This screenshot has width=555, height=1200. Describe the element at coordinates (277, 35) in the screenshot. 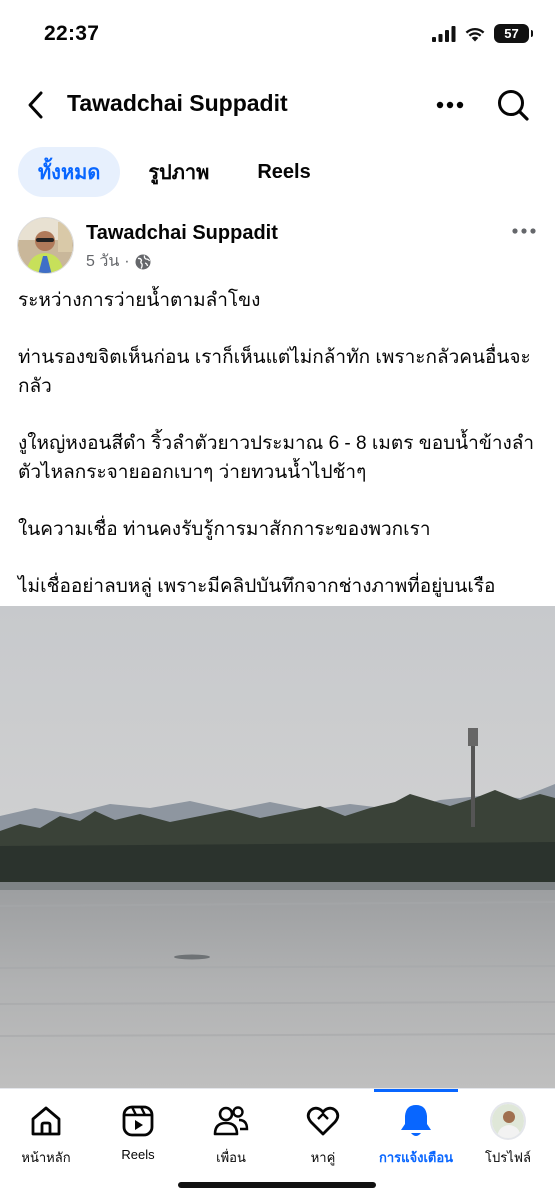

I see `status-bar: 22:37 57` at that location.